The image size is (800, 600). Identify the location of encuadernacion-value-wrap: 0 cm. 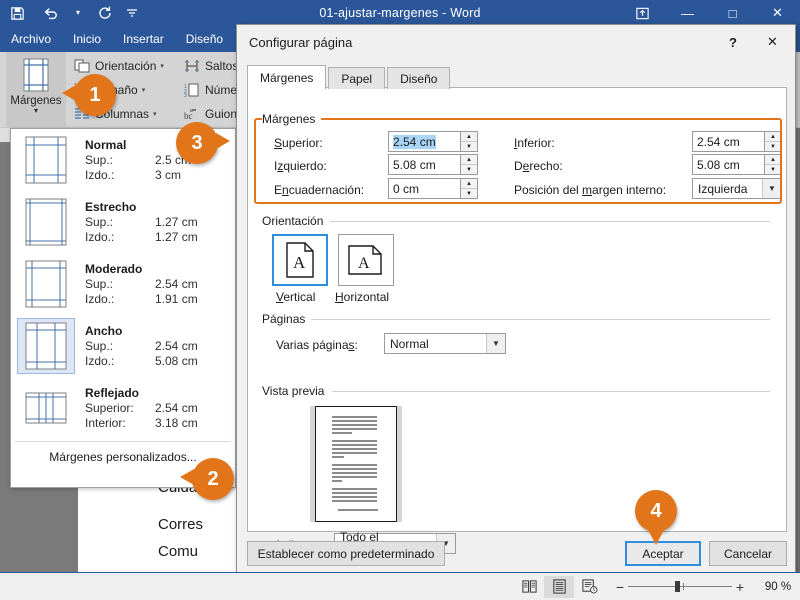
(424, 188).